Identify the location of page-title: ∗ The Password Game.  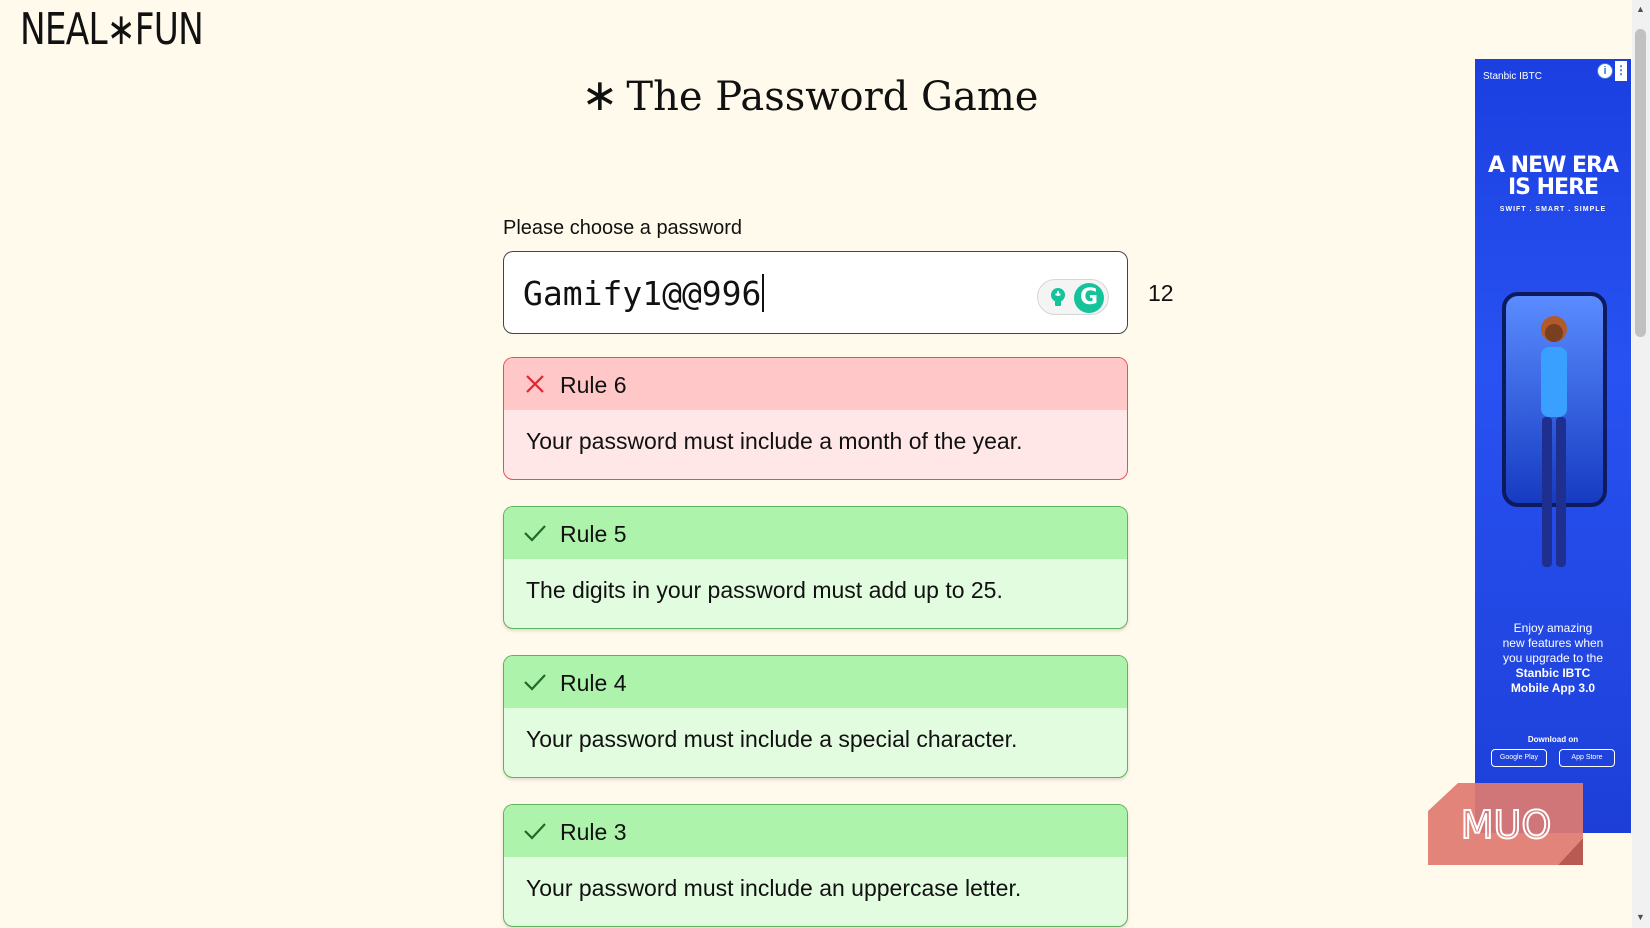
(825, 95).